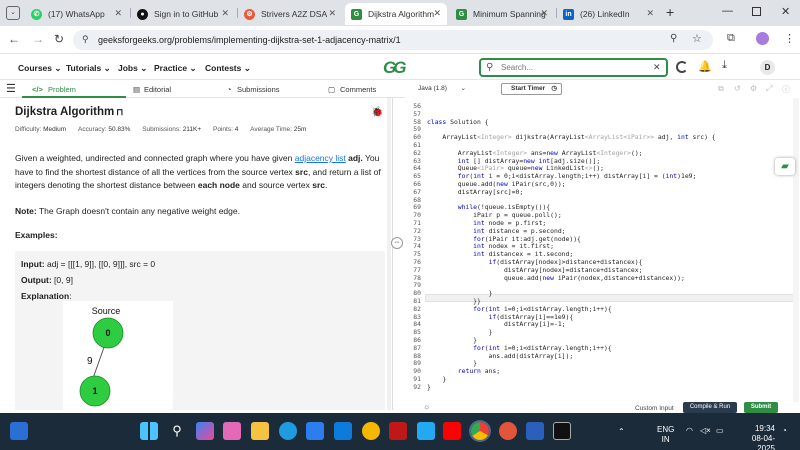 Image resolution: width=800 pixels, height=450 pixels. Describe the element at coordinates (500, 356) in the screenshot. I see `code-line: ans.add(distArray[i]);` at that location.